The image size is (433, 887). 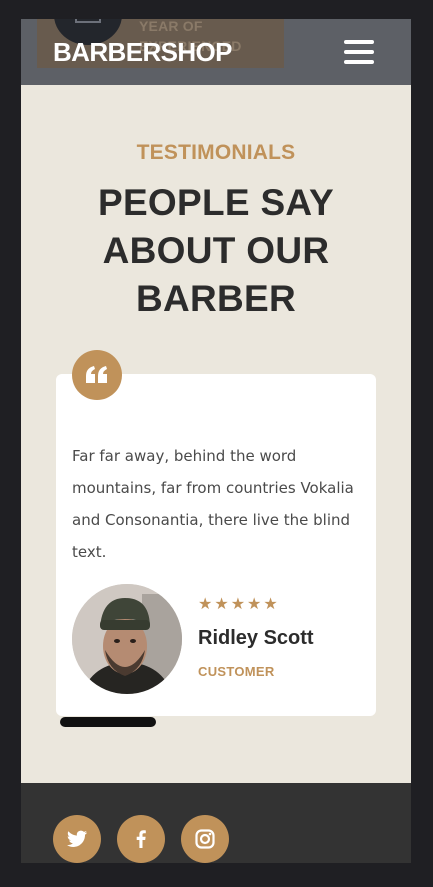 I want to click on carousel-pager-dot, so click(x=108, y=722).